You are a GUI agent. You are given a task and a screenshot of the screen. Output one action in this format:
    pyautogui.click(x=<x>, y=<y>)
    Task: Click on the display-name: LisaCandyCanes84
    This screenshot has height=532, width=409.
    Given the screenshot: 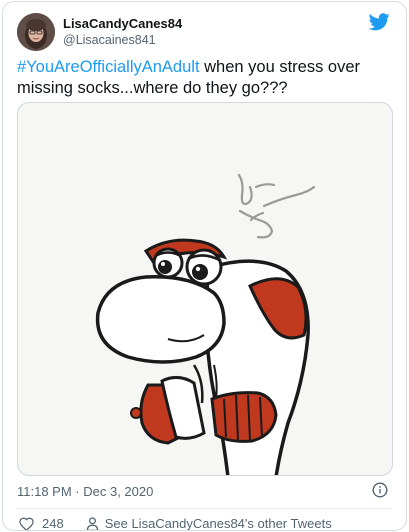 What is the action you would take?
    pyautogui.click(x=122, y=24)
    